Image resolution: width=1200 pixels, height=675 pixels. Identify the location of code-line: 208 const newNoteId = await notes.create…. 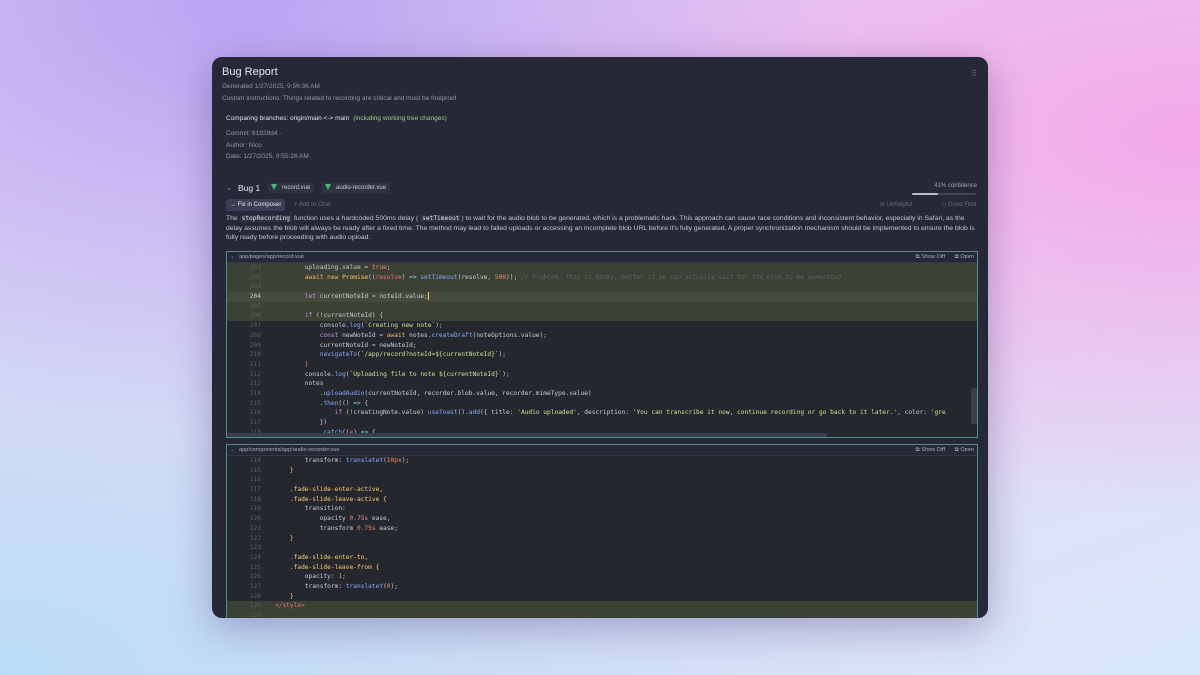
(602, 336).